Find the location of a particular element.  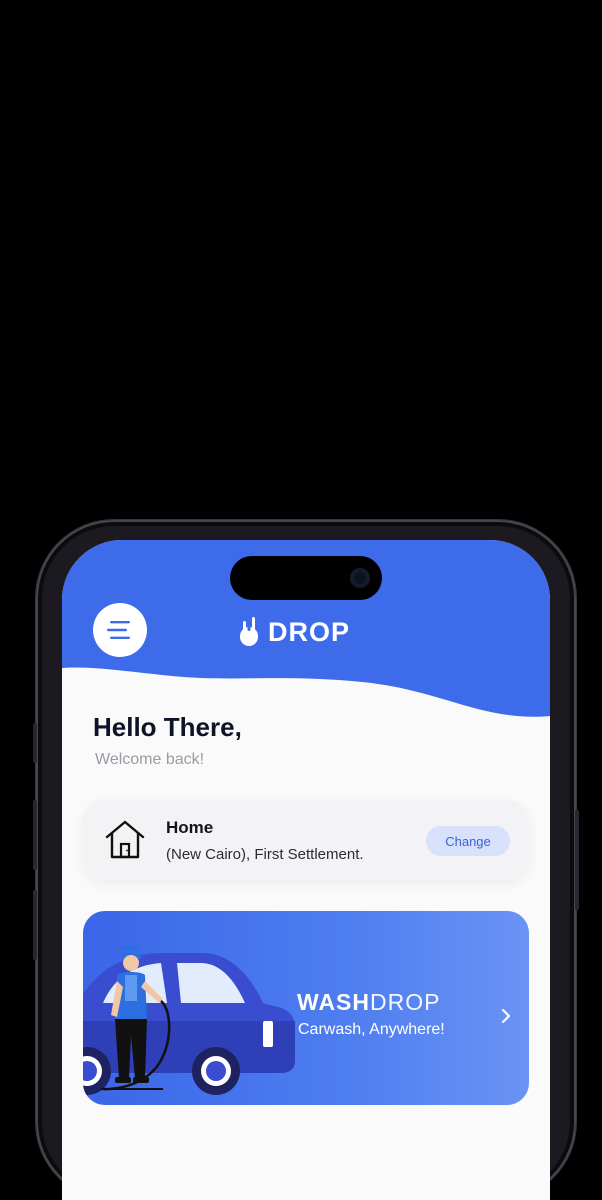

menu-button is located at coordinates (120, 630).